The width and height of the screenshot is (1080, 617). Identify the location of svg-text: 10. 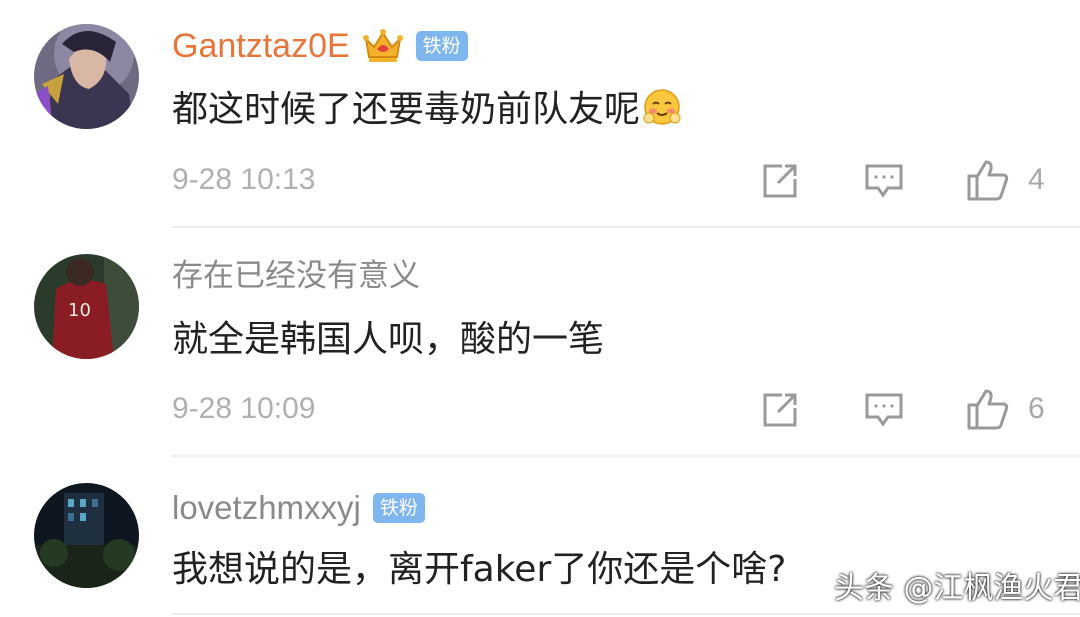
(79, 310).